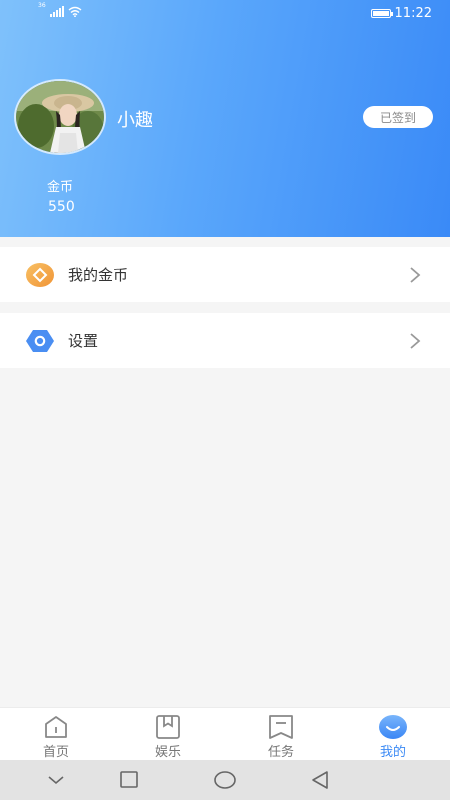 The image size is (450, 800). Describe the element at coordinates (413, 13) in the screenshot. I see `clock: 11:22` at that location.